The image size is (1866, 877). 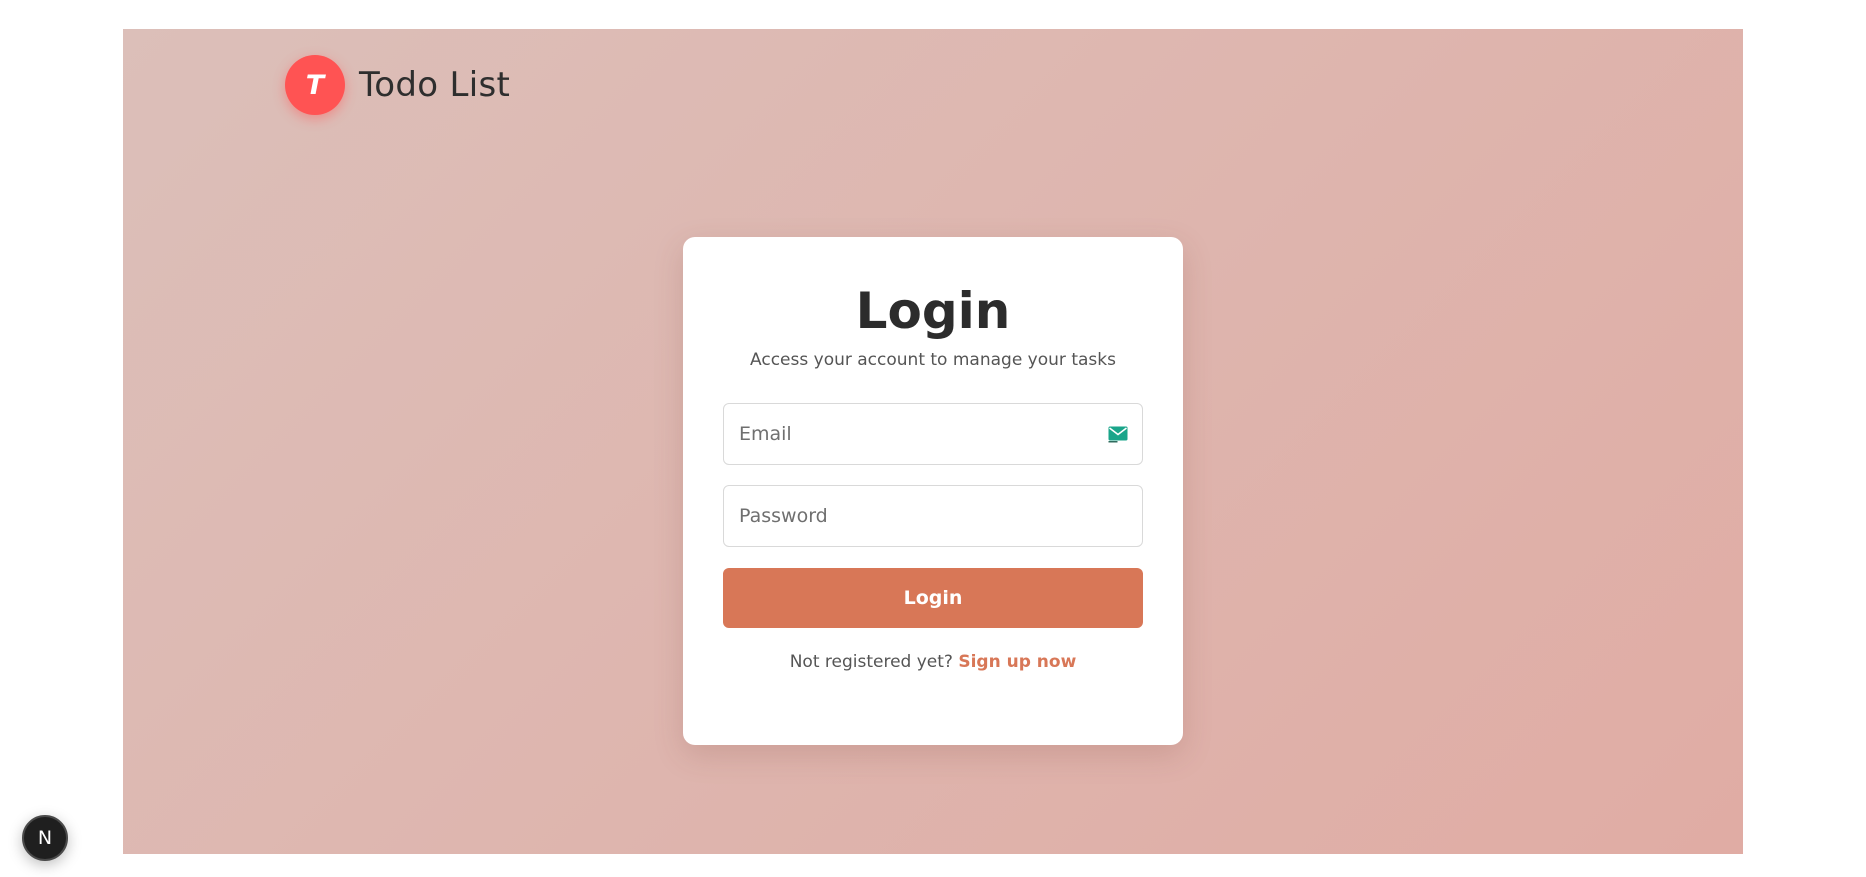 I want to click on login-subtitle: Access your account to manage your tasks, so click(x=933, y=360).